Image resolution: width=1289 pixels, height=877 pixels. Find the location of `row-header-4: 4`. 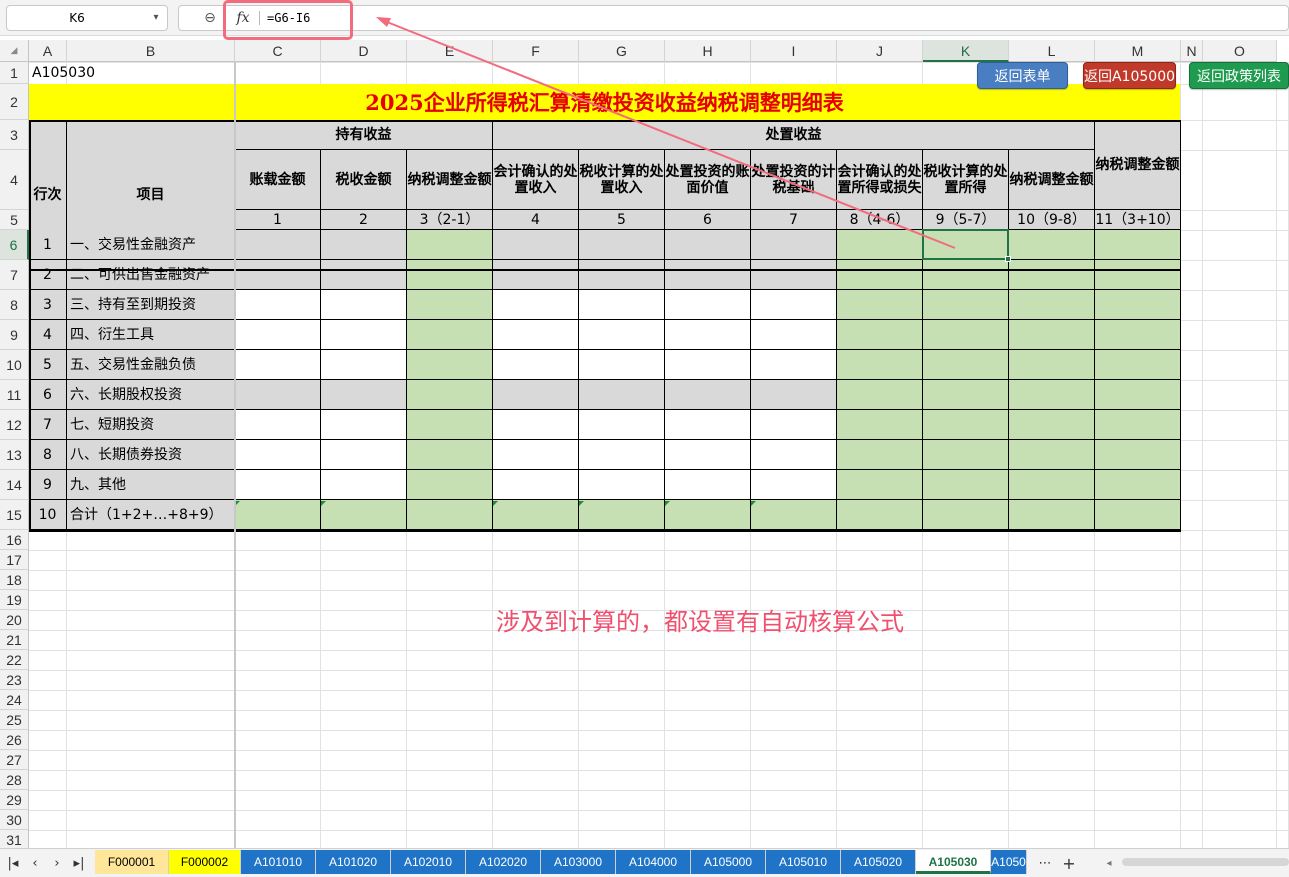

row-header-4: 4 is located at coordinates (14, 180).